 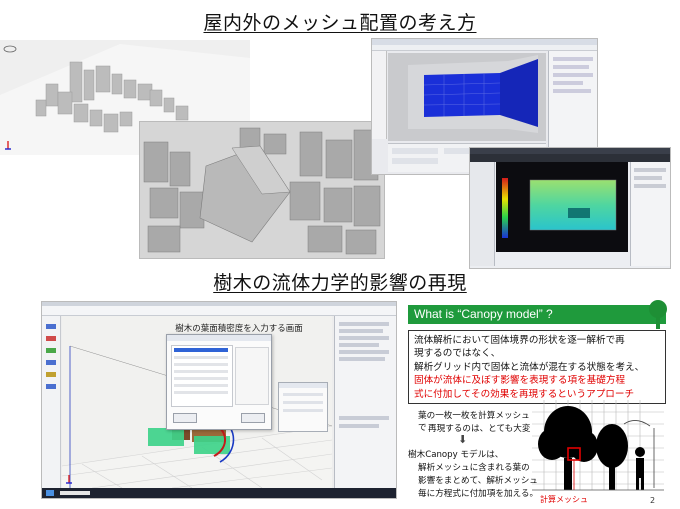 I want to click on lad-input-dialog, so click(x=219, y=382).